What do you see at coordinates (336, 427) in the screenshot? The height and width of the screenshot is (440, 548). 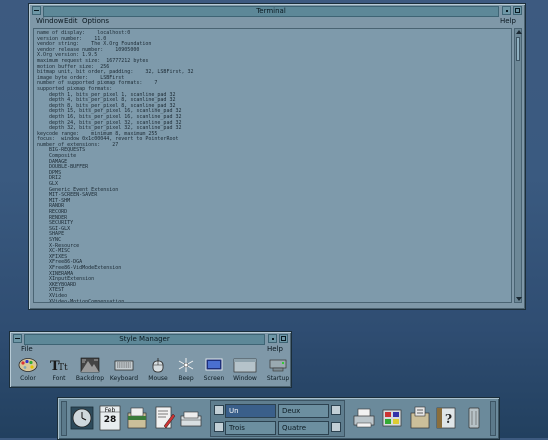 I see `wm-menu-button` at bounding box center [336, 427].